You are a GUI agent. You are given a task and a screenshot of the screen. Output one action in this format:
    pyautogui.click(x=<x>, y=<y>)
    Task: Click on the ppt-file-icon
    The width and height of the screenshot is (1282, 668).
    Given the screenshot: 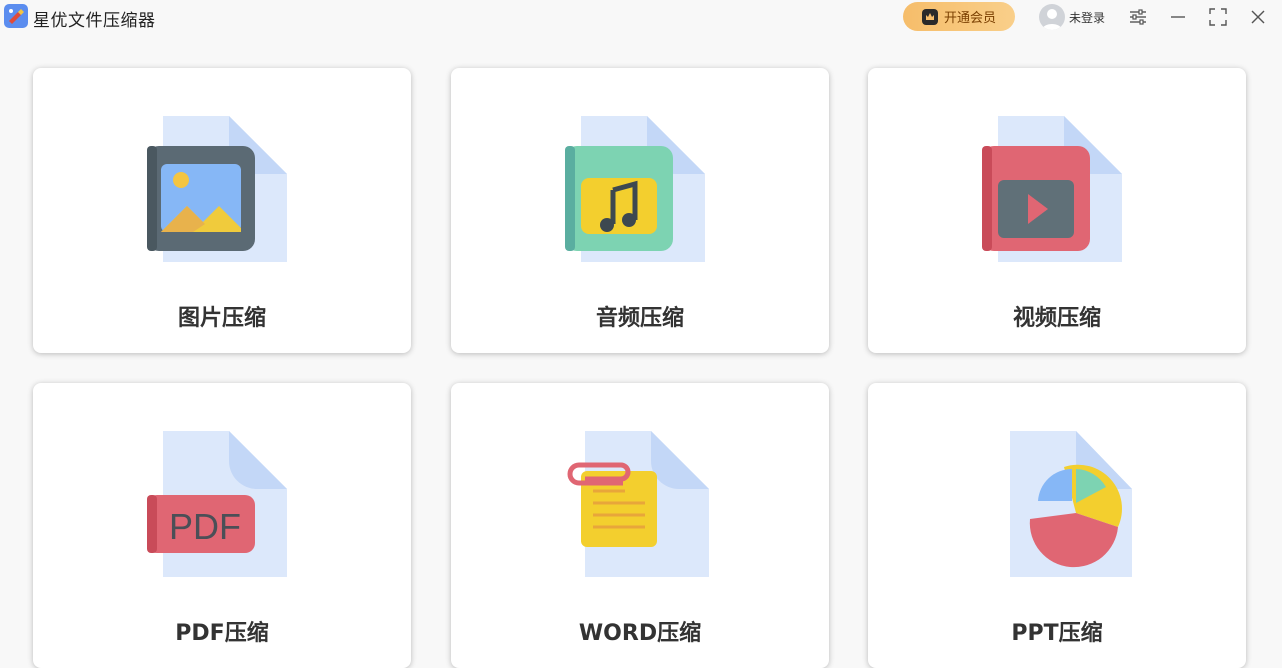 What is the action you would take?
    pyautogui.click(x=1057, y=504)
    